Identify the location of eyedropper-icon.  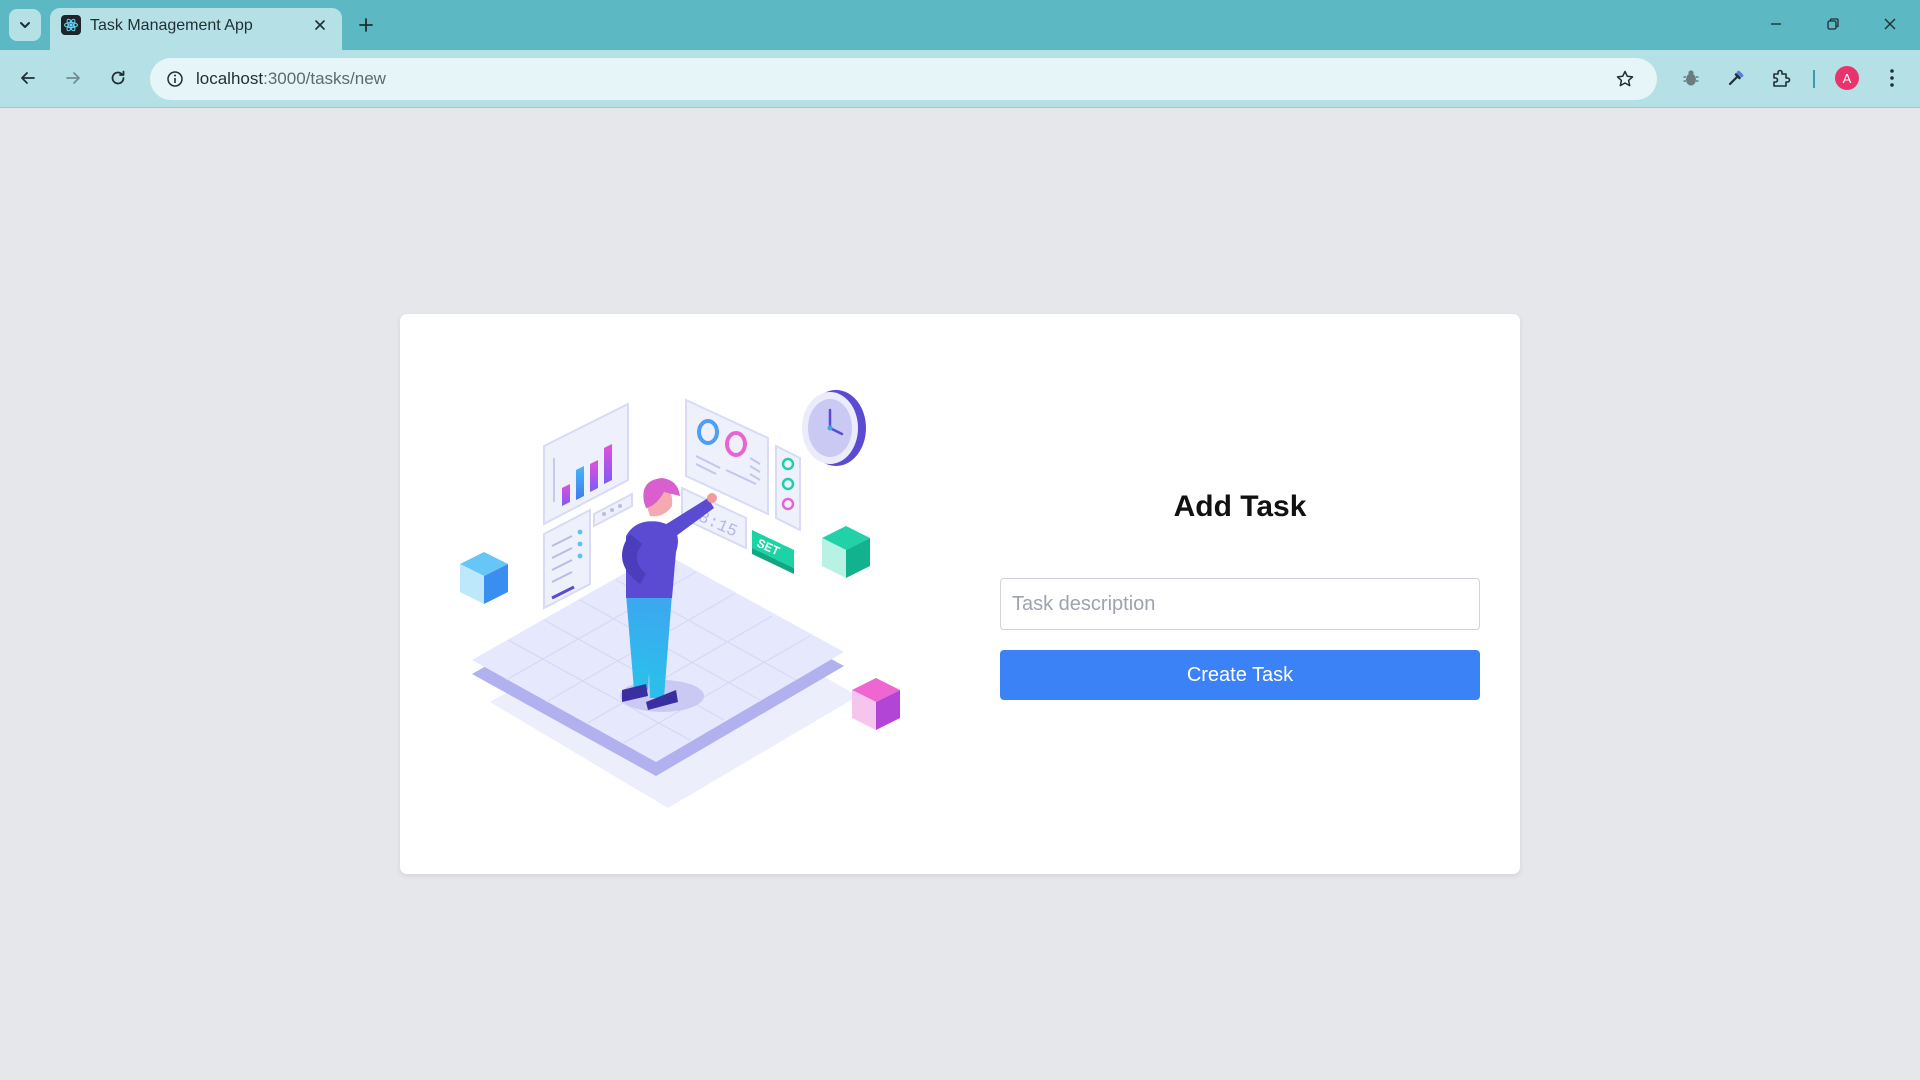
(1736, 78).